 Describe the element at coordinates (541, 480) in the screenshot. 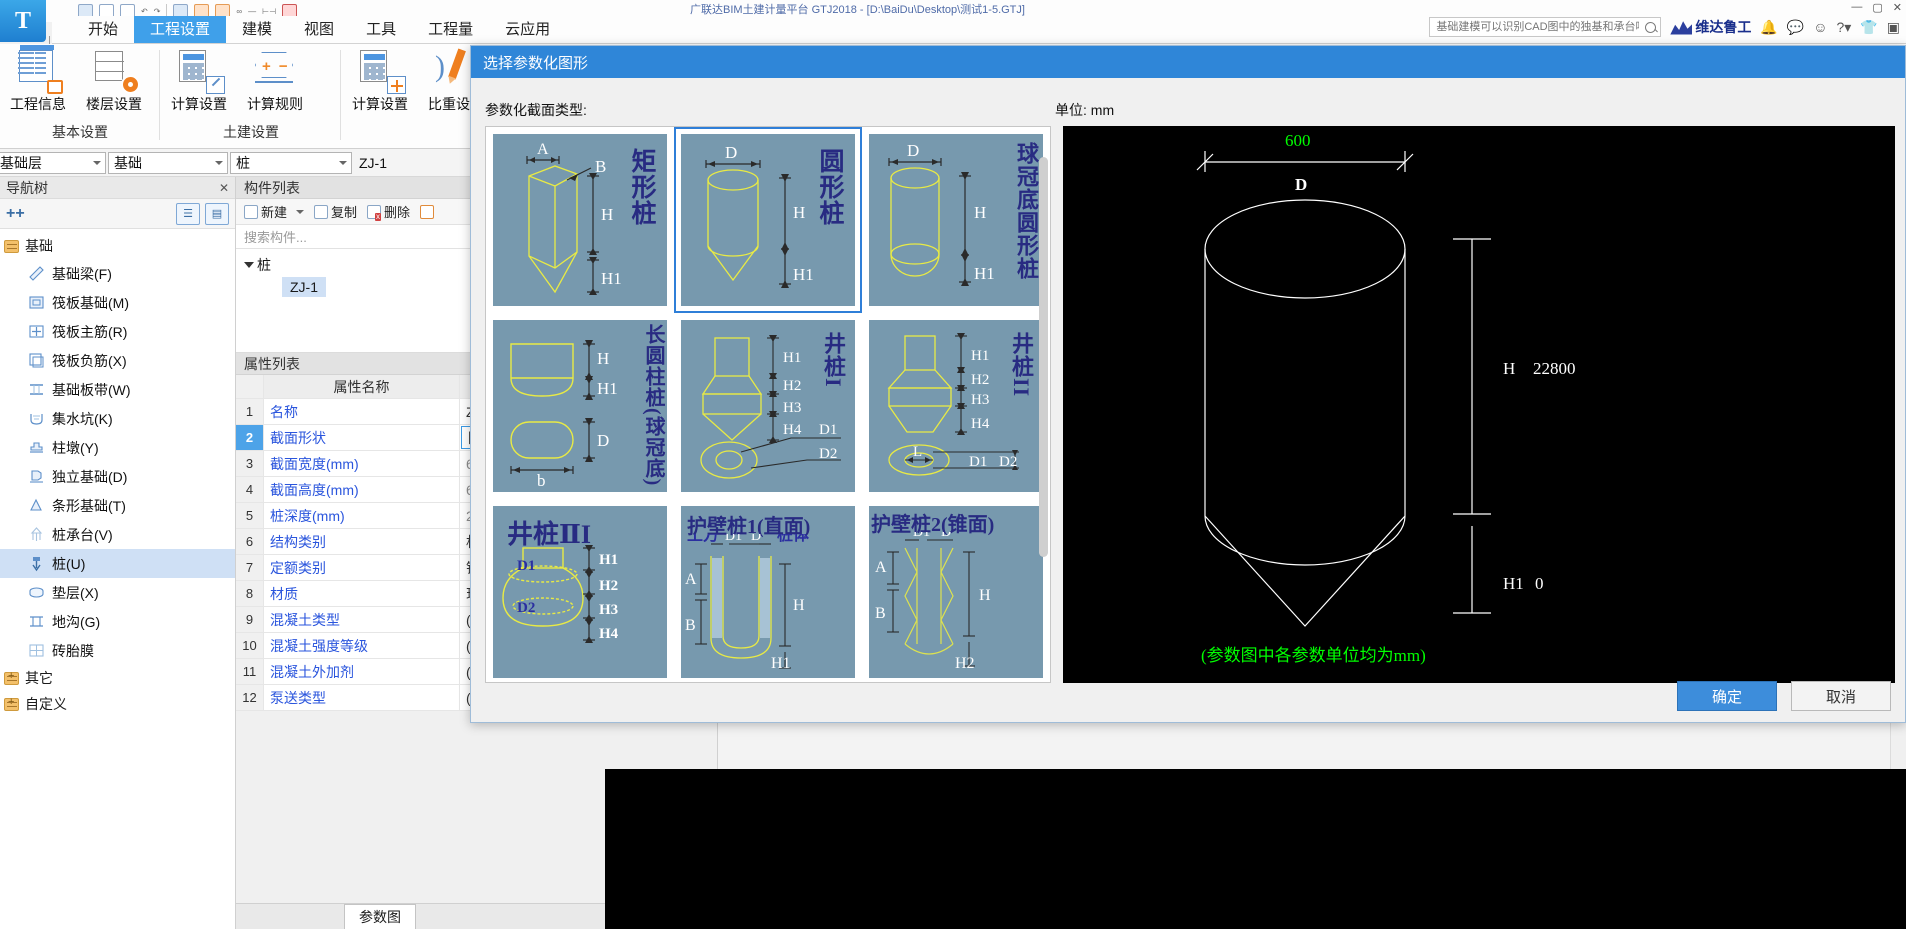

I see `svg-text: b` at that location.